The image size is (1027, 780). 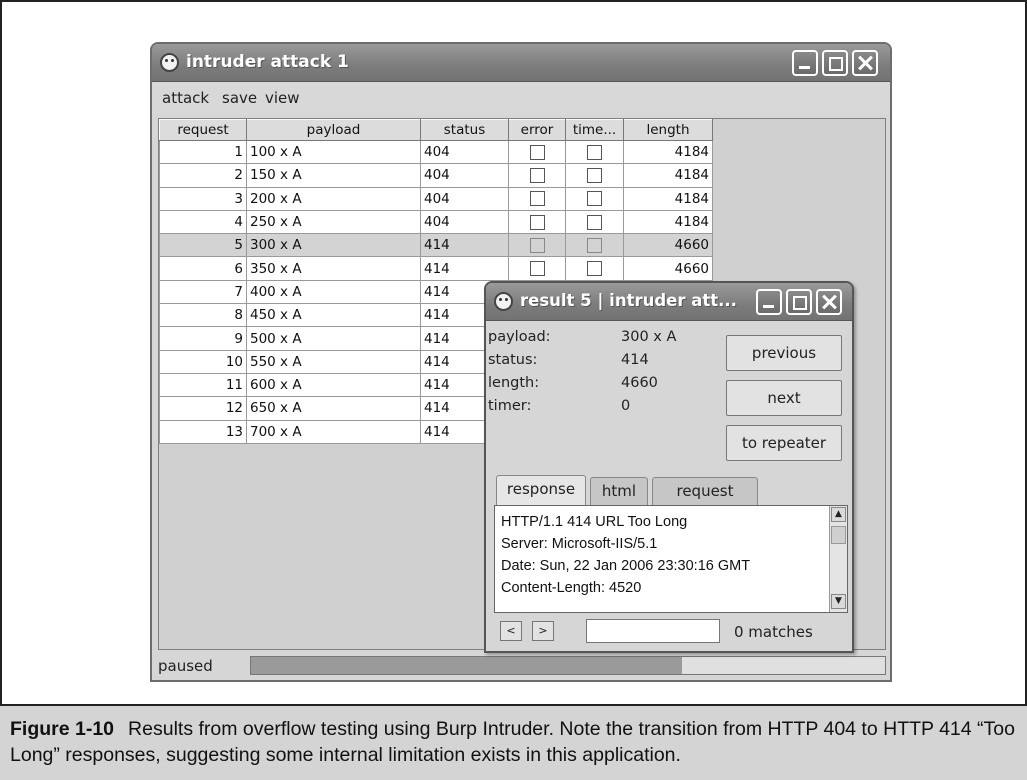 What do you see at coordinates (267, 62) in the screenshot?
I see `window-title: intruder attack 1` at bounding box center [267, 62].